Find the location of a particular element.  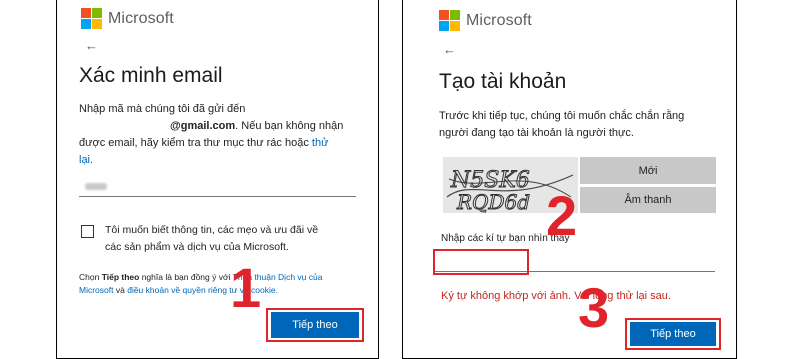

desc-line-4: lại. is located at coordinates (224, 160).